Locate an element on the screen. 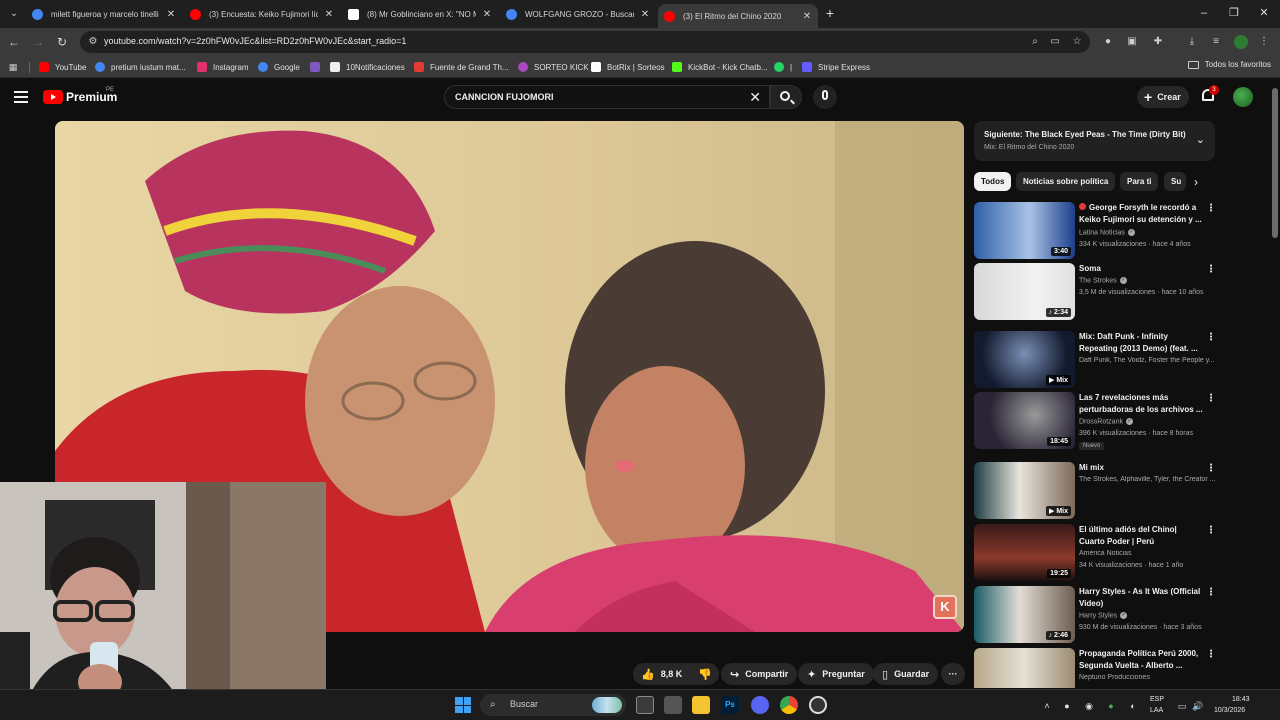 This screenshot has width=1280, height=720. menu-icon is located at coordinates (21, 97).